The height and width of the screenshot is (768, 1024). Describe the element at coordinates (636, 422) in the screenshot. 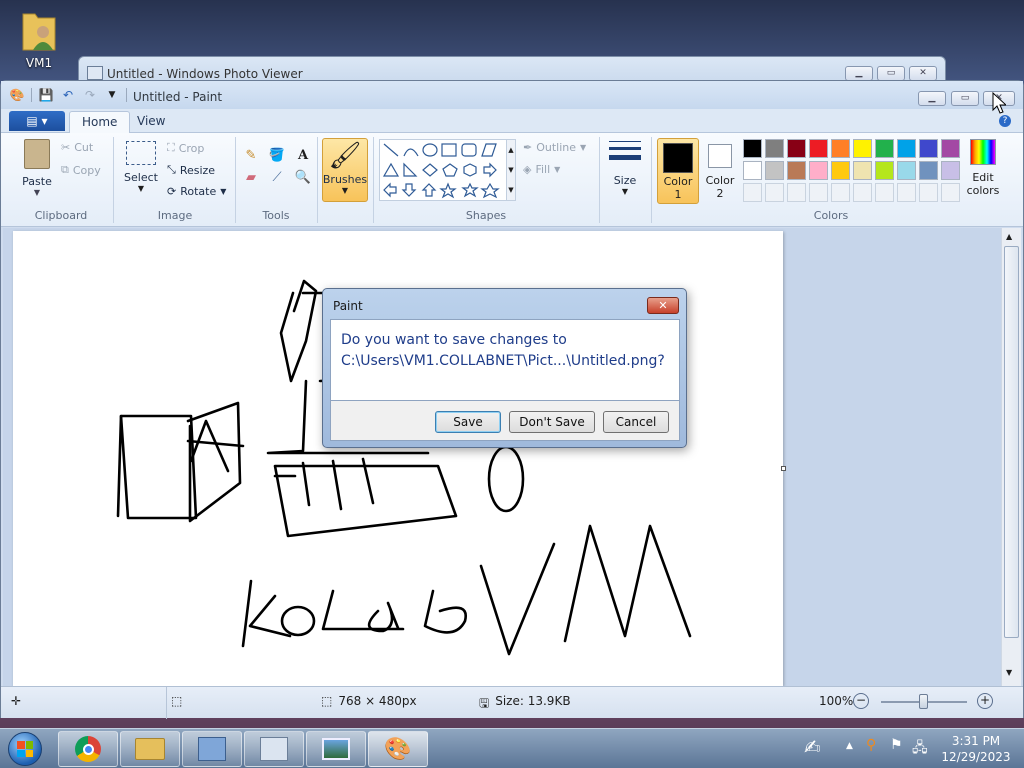

I see `cancel-button: Cancel` at that location.